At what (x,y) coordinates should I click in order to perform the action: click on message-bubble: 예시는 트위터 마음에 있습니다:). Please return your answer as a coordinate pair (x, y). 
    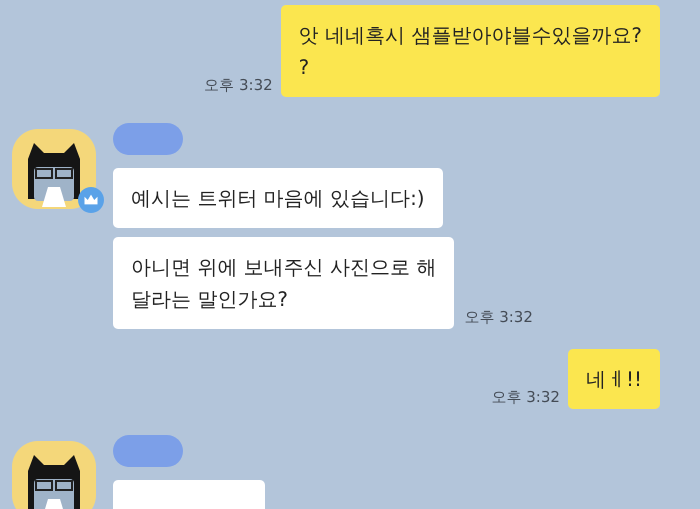
    Looking at the image, I should click on (278, 198).